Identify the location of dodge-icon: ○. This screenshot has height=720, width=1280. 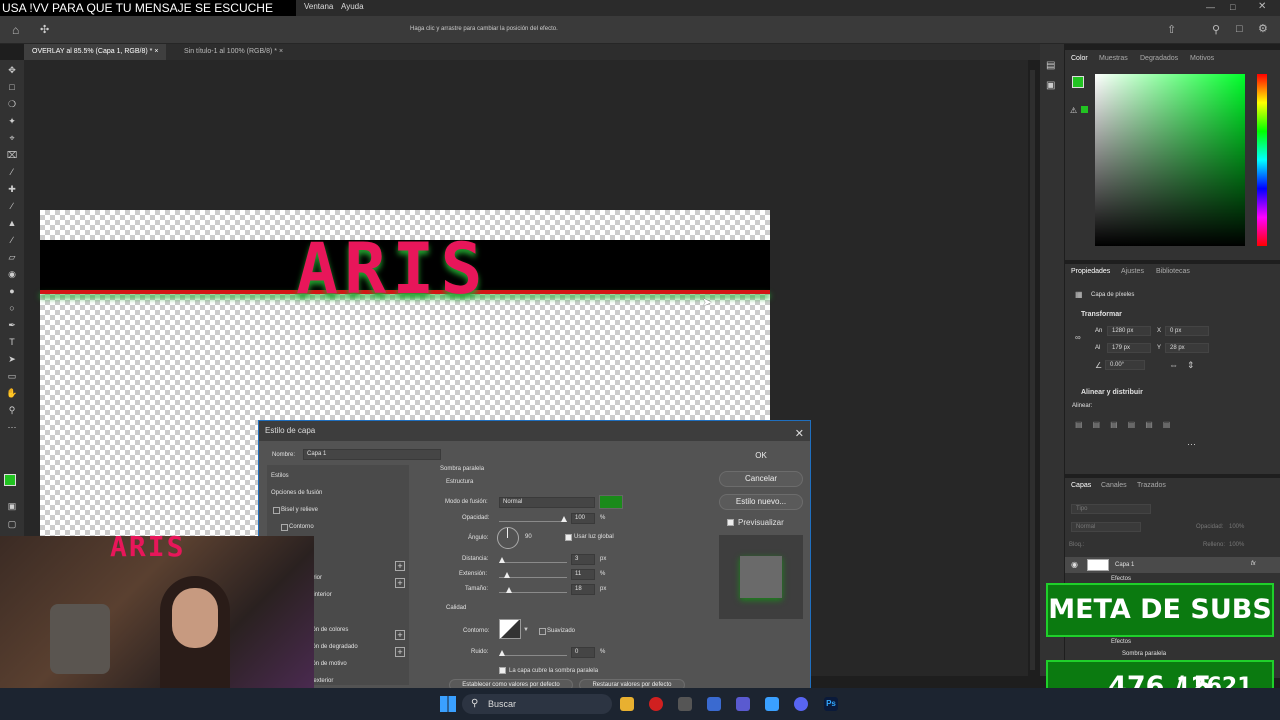
(12, 308).